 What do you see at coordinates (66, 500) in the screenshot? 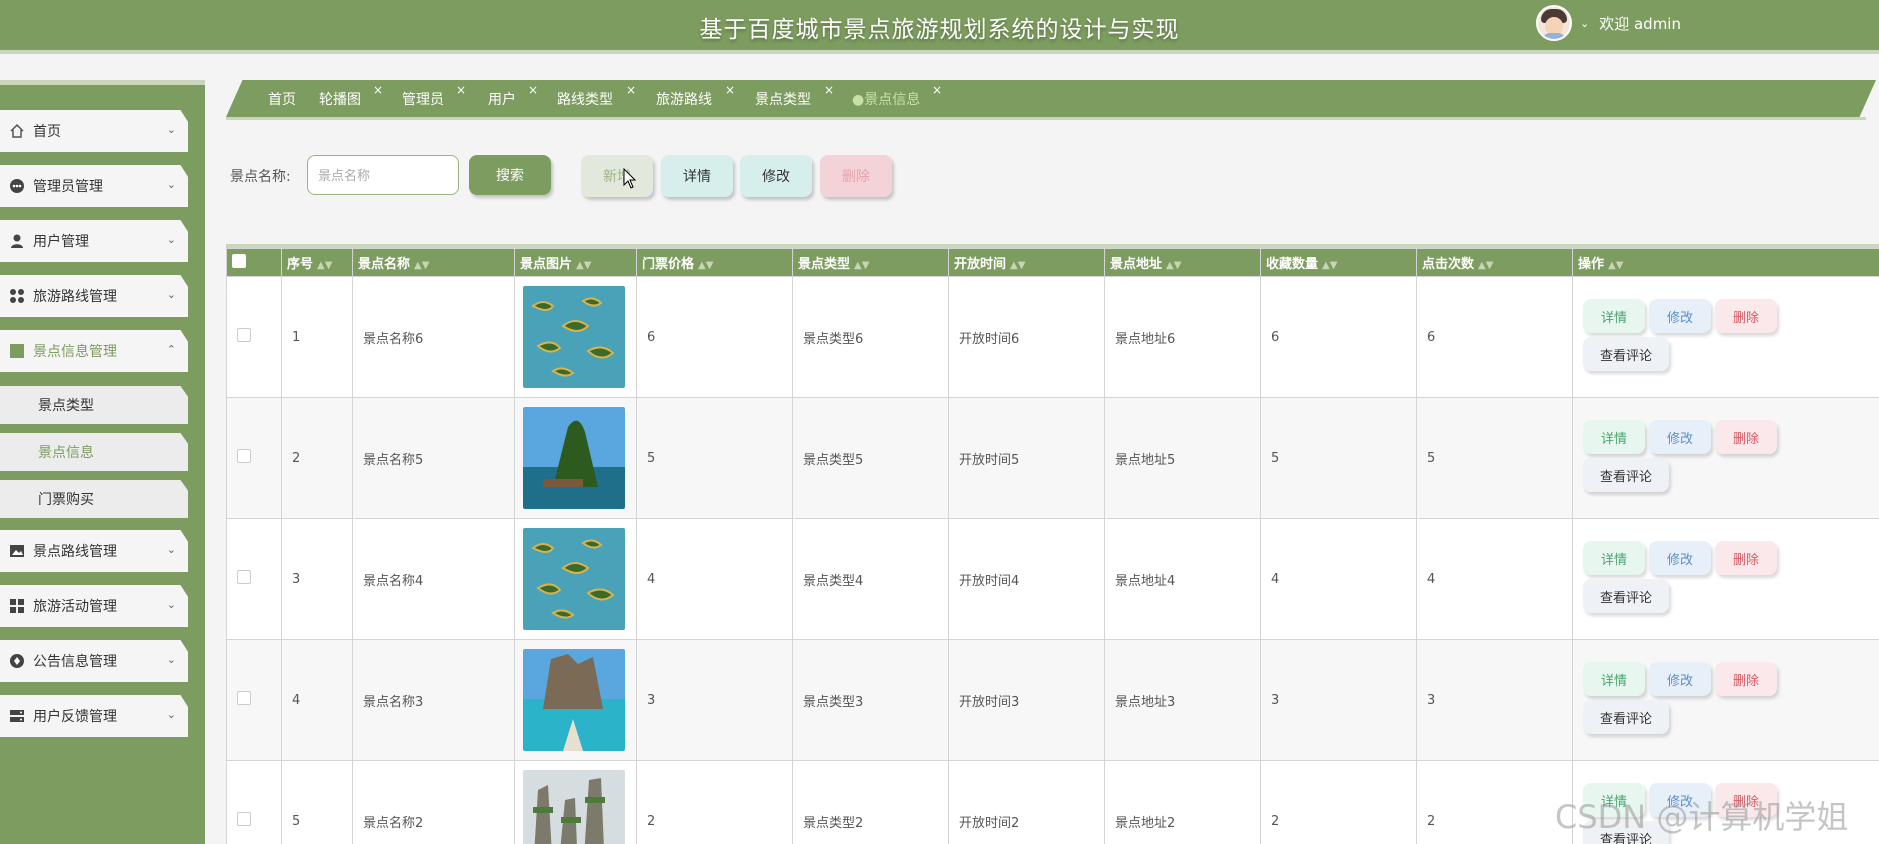
I see `sidebar-subitem-label: 门票购买` at bounding box center [66, 500].